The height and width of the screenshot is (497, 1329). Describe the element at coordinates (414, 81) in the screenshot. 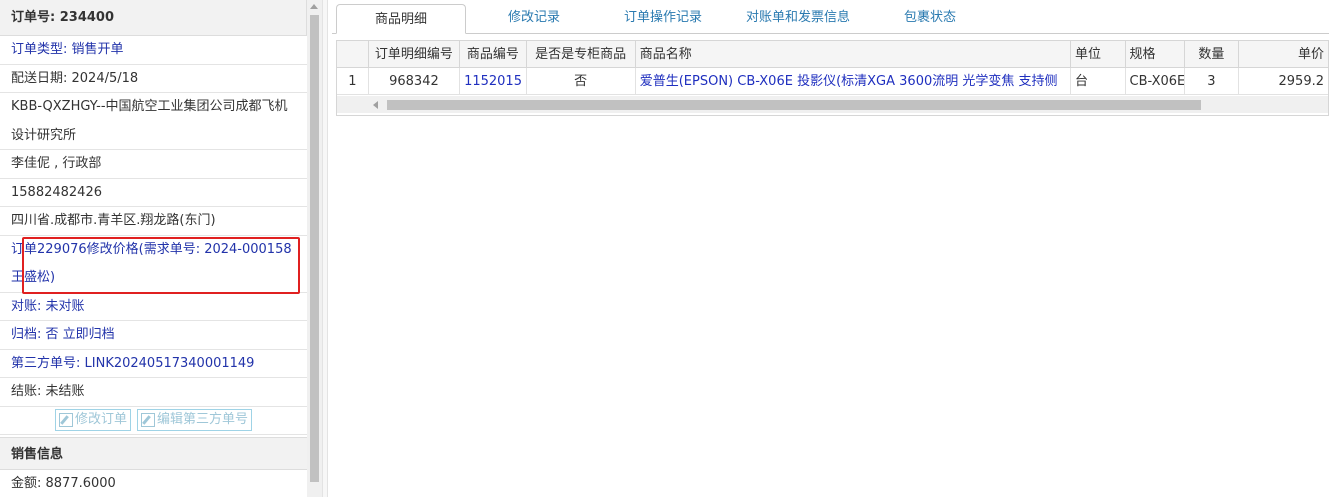

I see `cell-detail-id: 968342` at that location.